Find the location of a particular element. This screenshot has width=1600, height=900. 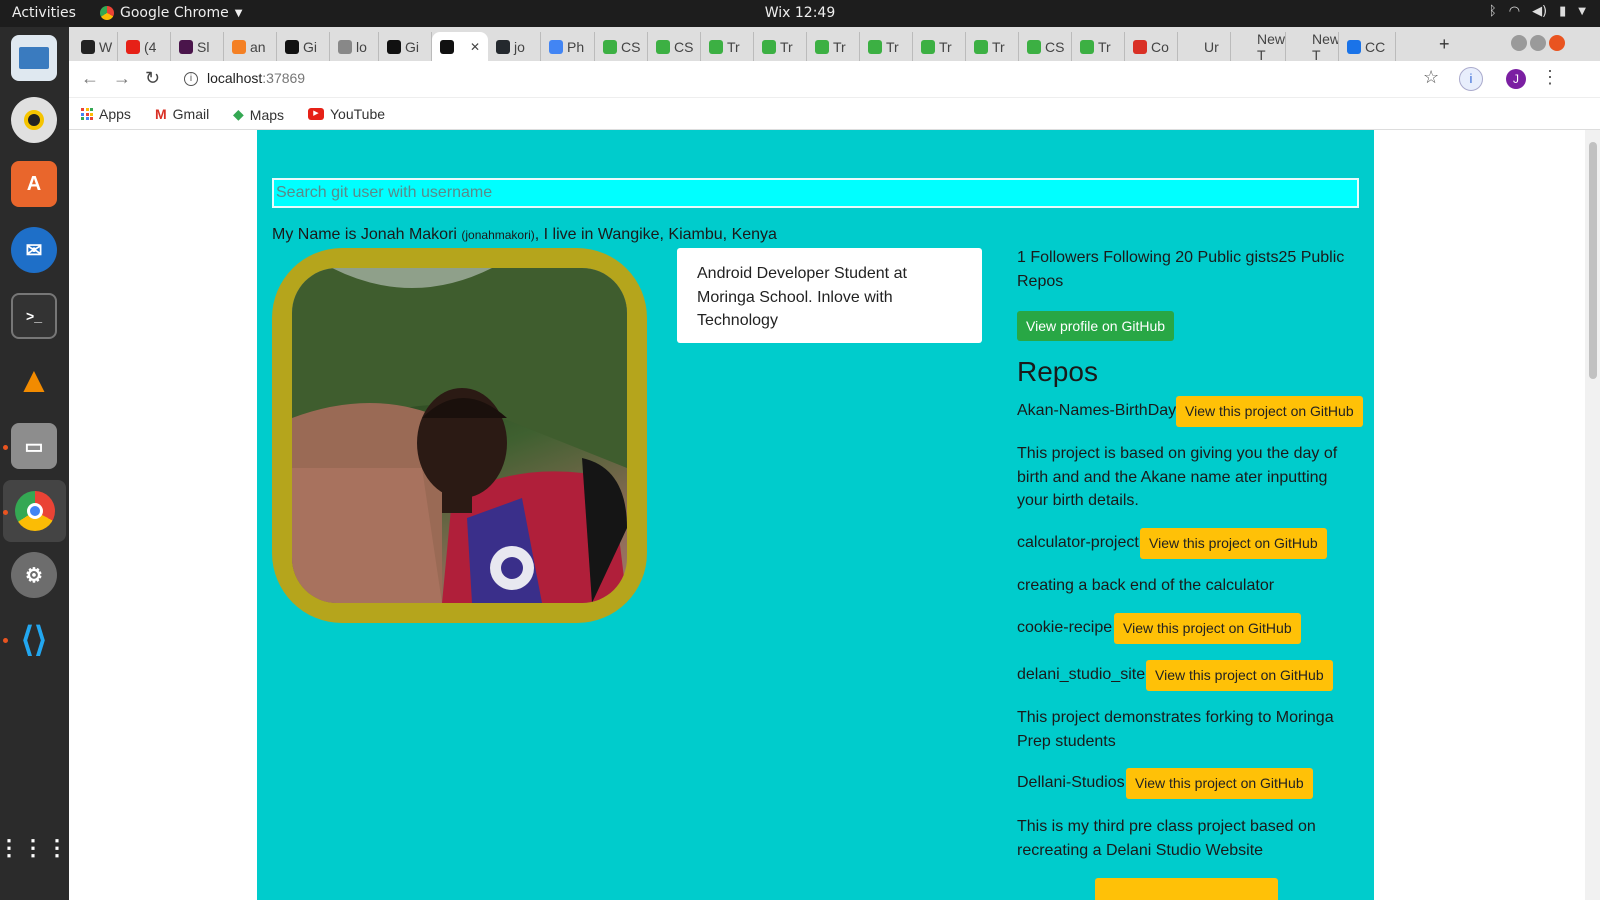

address-bar: localhost:37869 is located at coordinates (256, 78).